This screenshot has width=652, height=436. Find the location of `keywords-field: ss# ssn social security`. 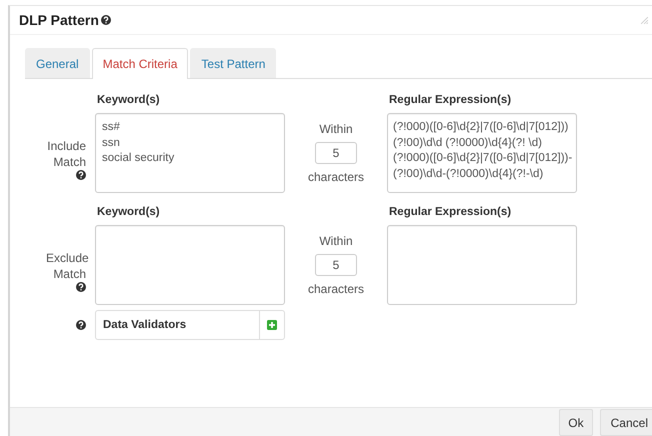

keywords-field: ss# ssn social security is located at coordinates (190, 153).